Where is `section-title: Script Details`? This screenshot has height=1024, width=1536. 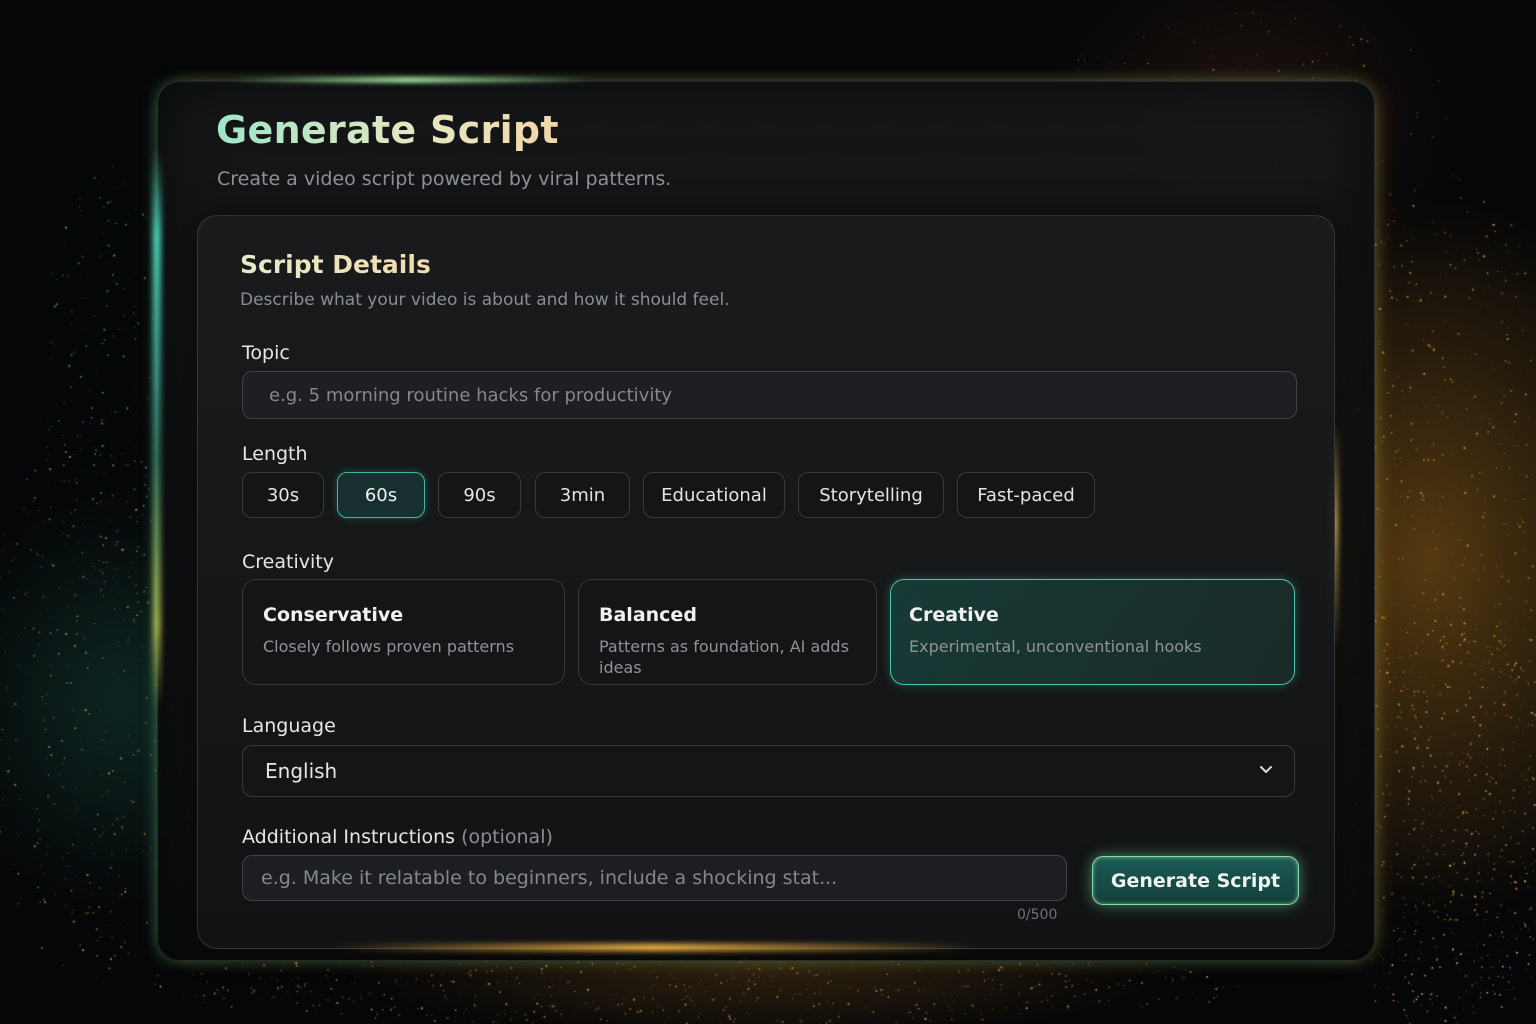
section-title: Script Details is located at coordinates (335, 264).